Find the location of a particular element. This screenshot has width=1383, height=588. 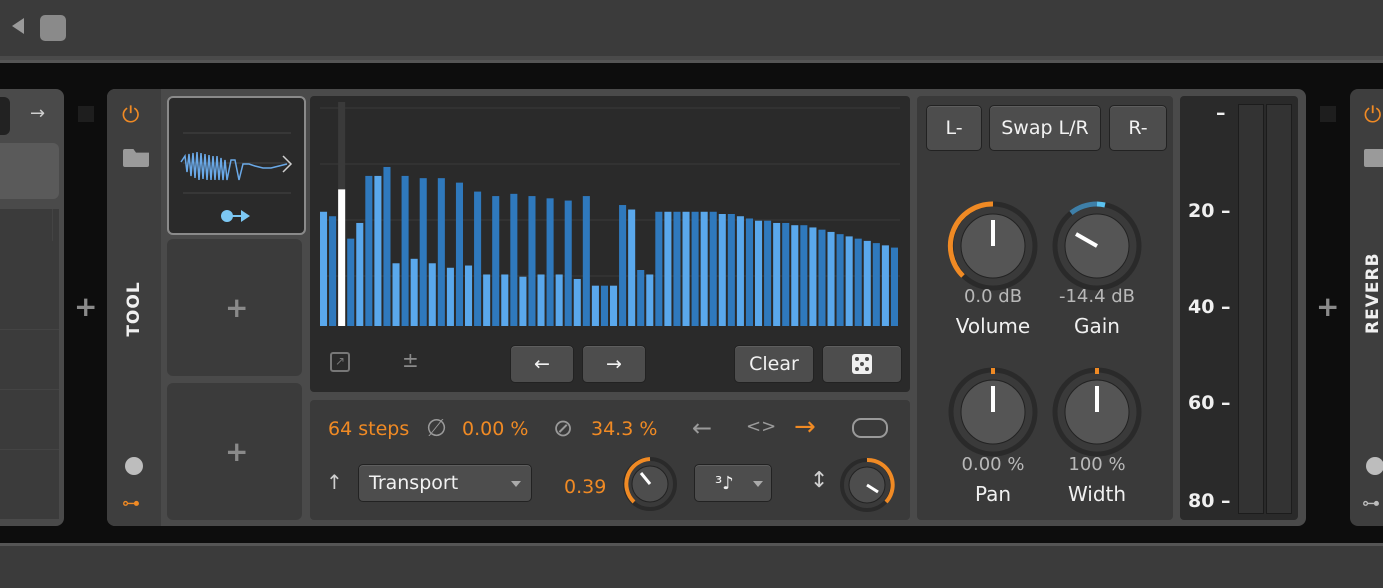

device-name: TOOL is located at coordinates (134, 309).